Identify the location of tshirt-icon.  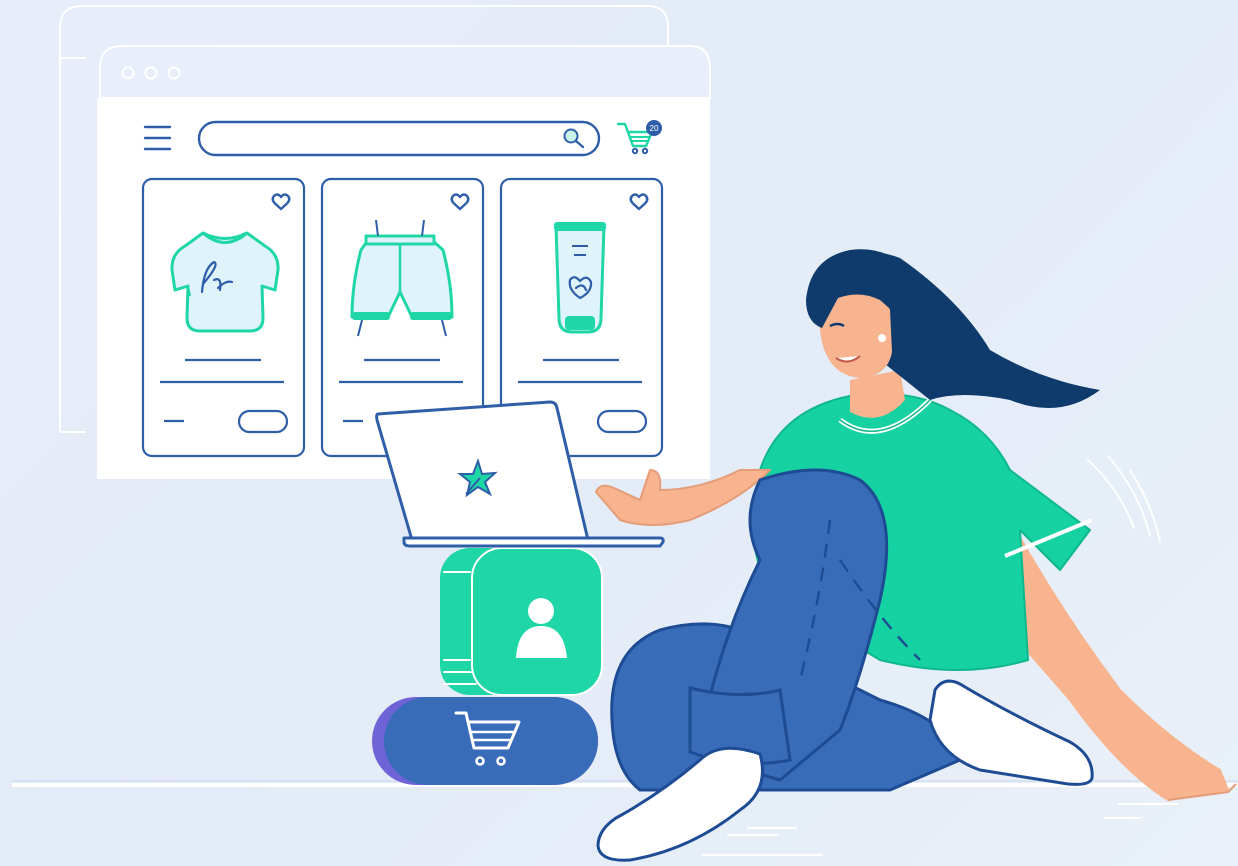
(225, 282).